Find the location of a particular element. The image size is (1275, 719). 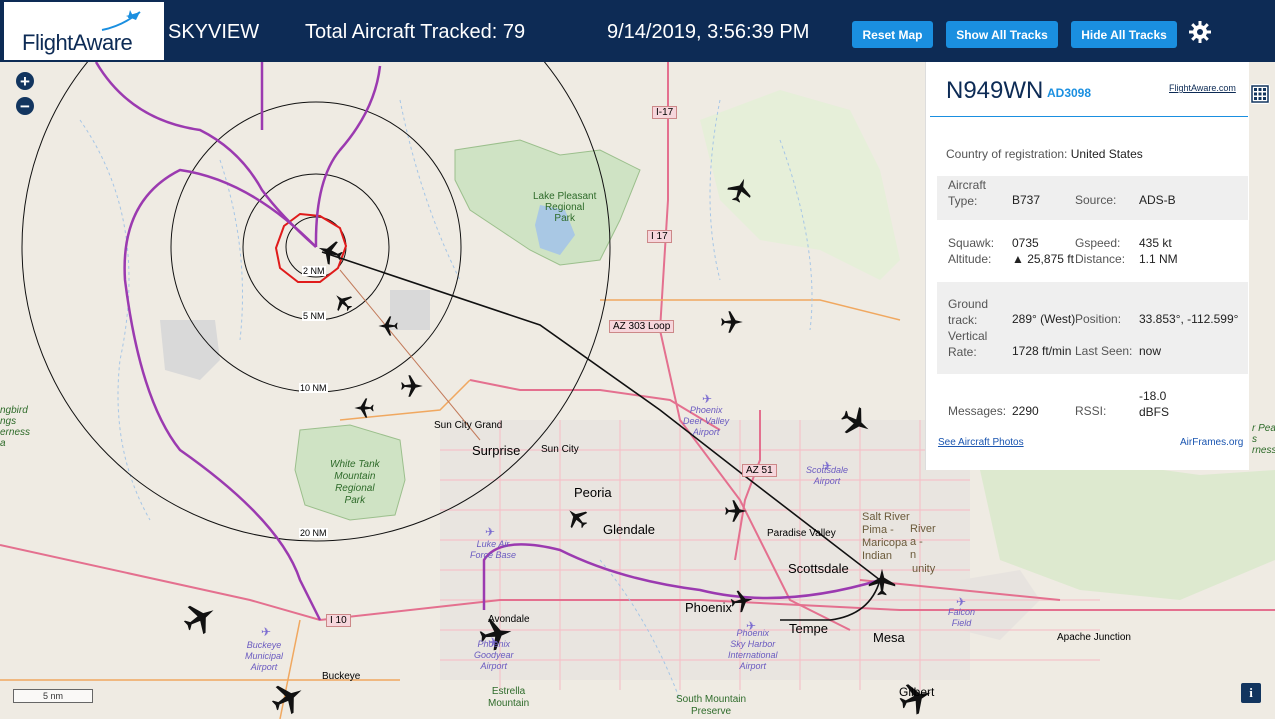

squawk-value: 0735 is located at coordinates (1025, 243).